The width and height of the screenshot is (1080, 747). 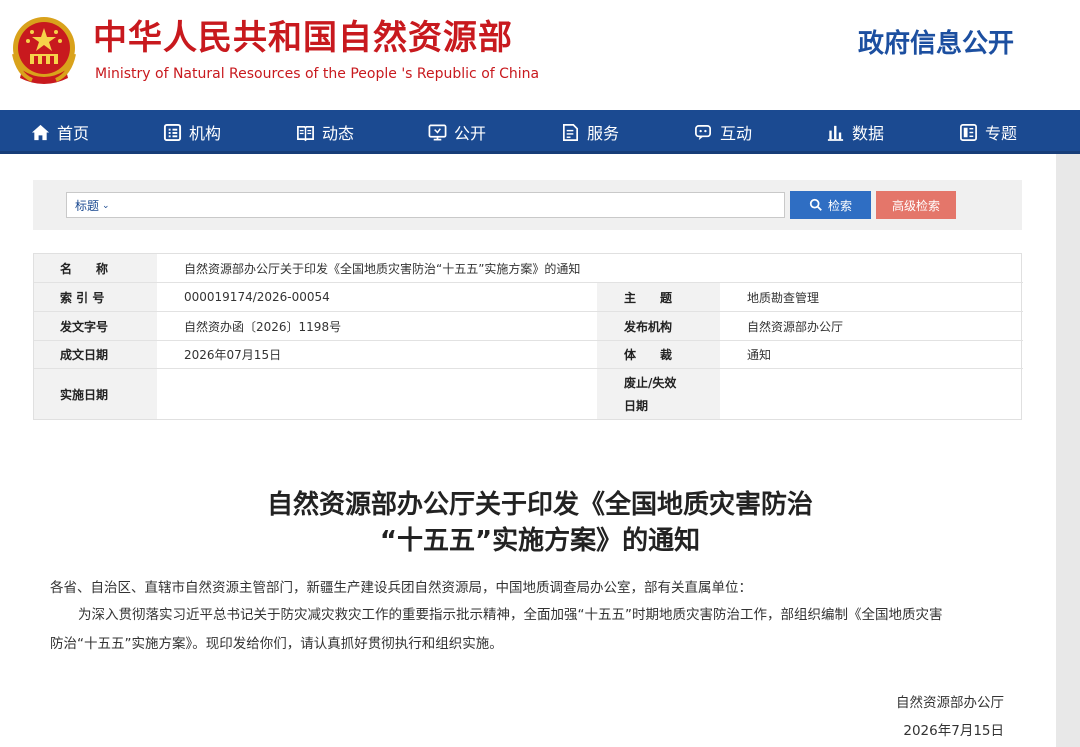 What do you see at coordinates (95, 297) in the screenshot?
I see `meta-index-label: 索 引 号` at bounding box center [95, 297].